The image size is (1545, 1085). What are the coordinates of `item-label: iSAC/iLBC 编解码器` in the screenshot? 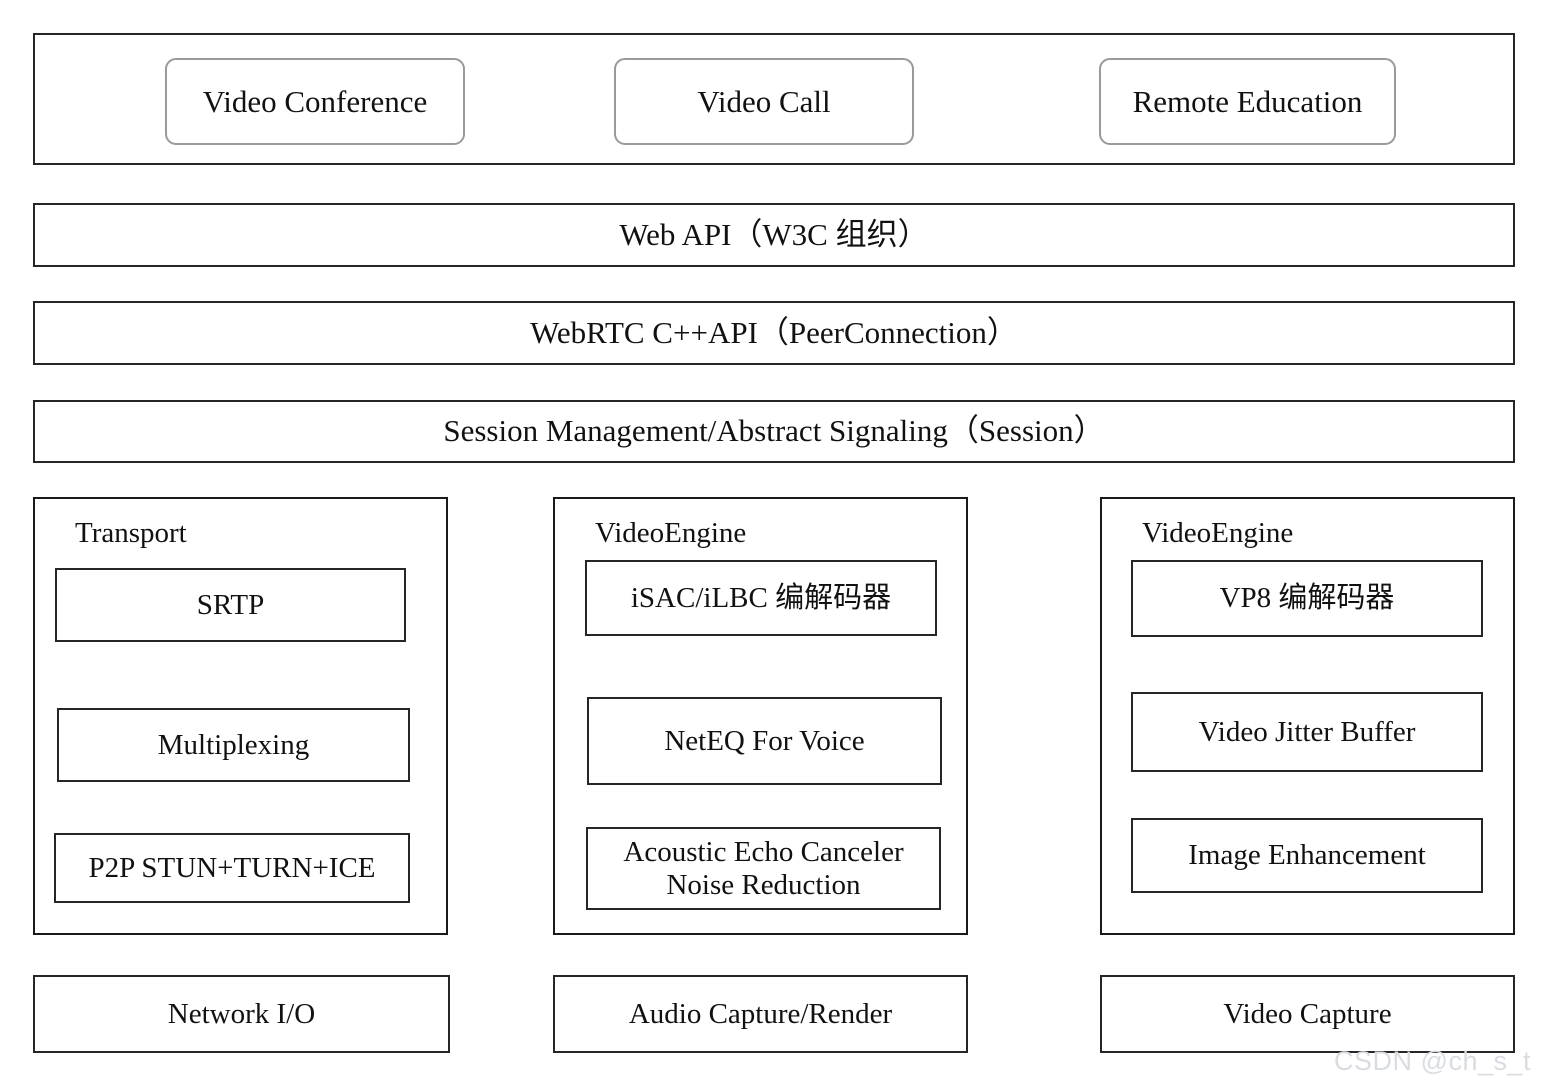 It's located at (761, 597).